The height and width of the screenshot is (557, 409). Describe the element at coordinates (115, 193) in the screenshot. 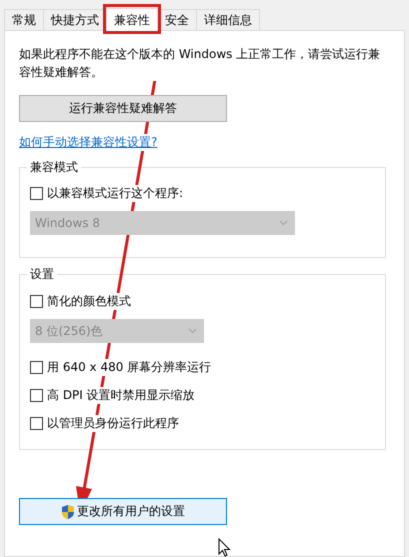

I see `checkbox-label: 以兼容模式运行这个程序:` at that location.